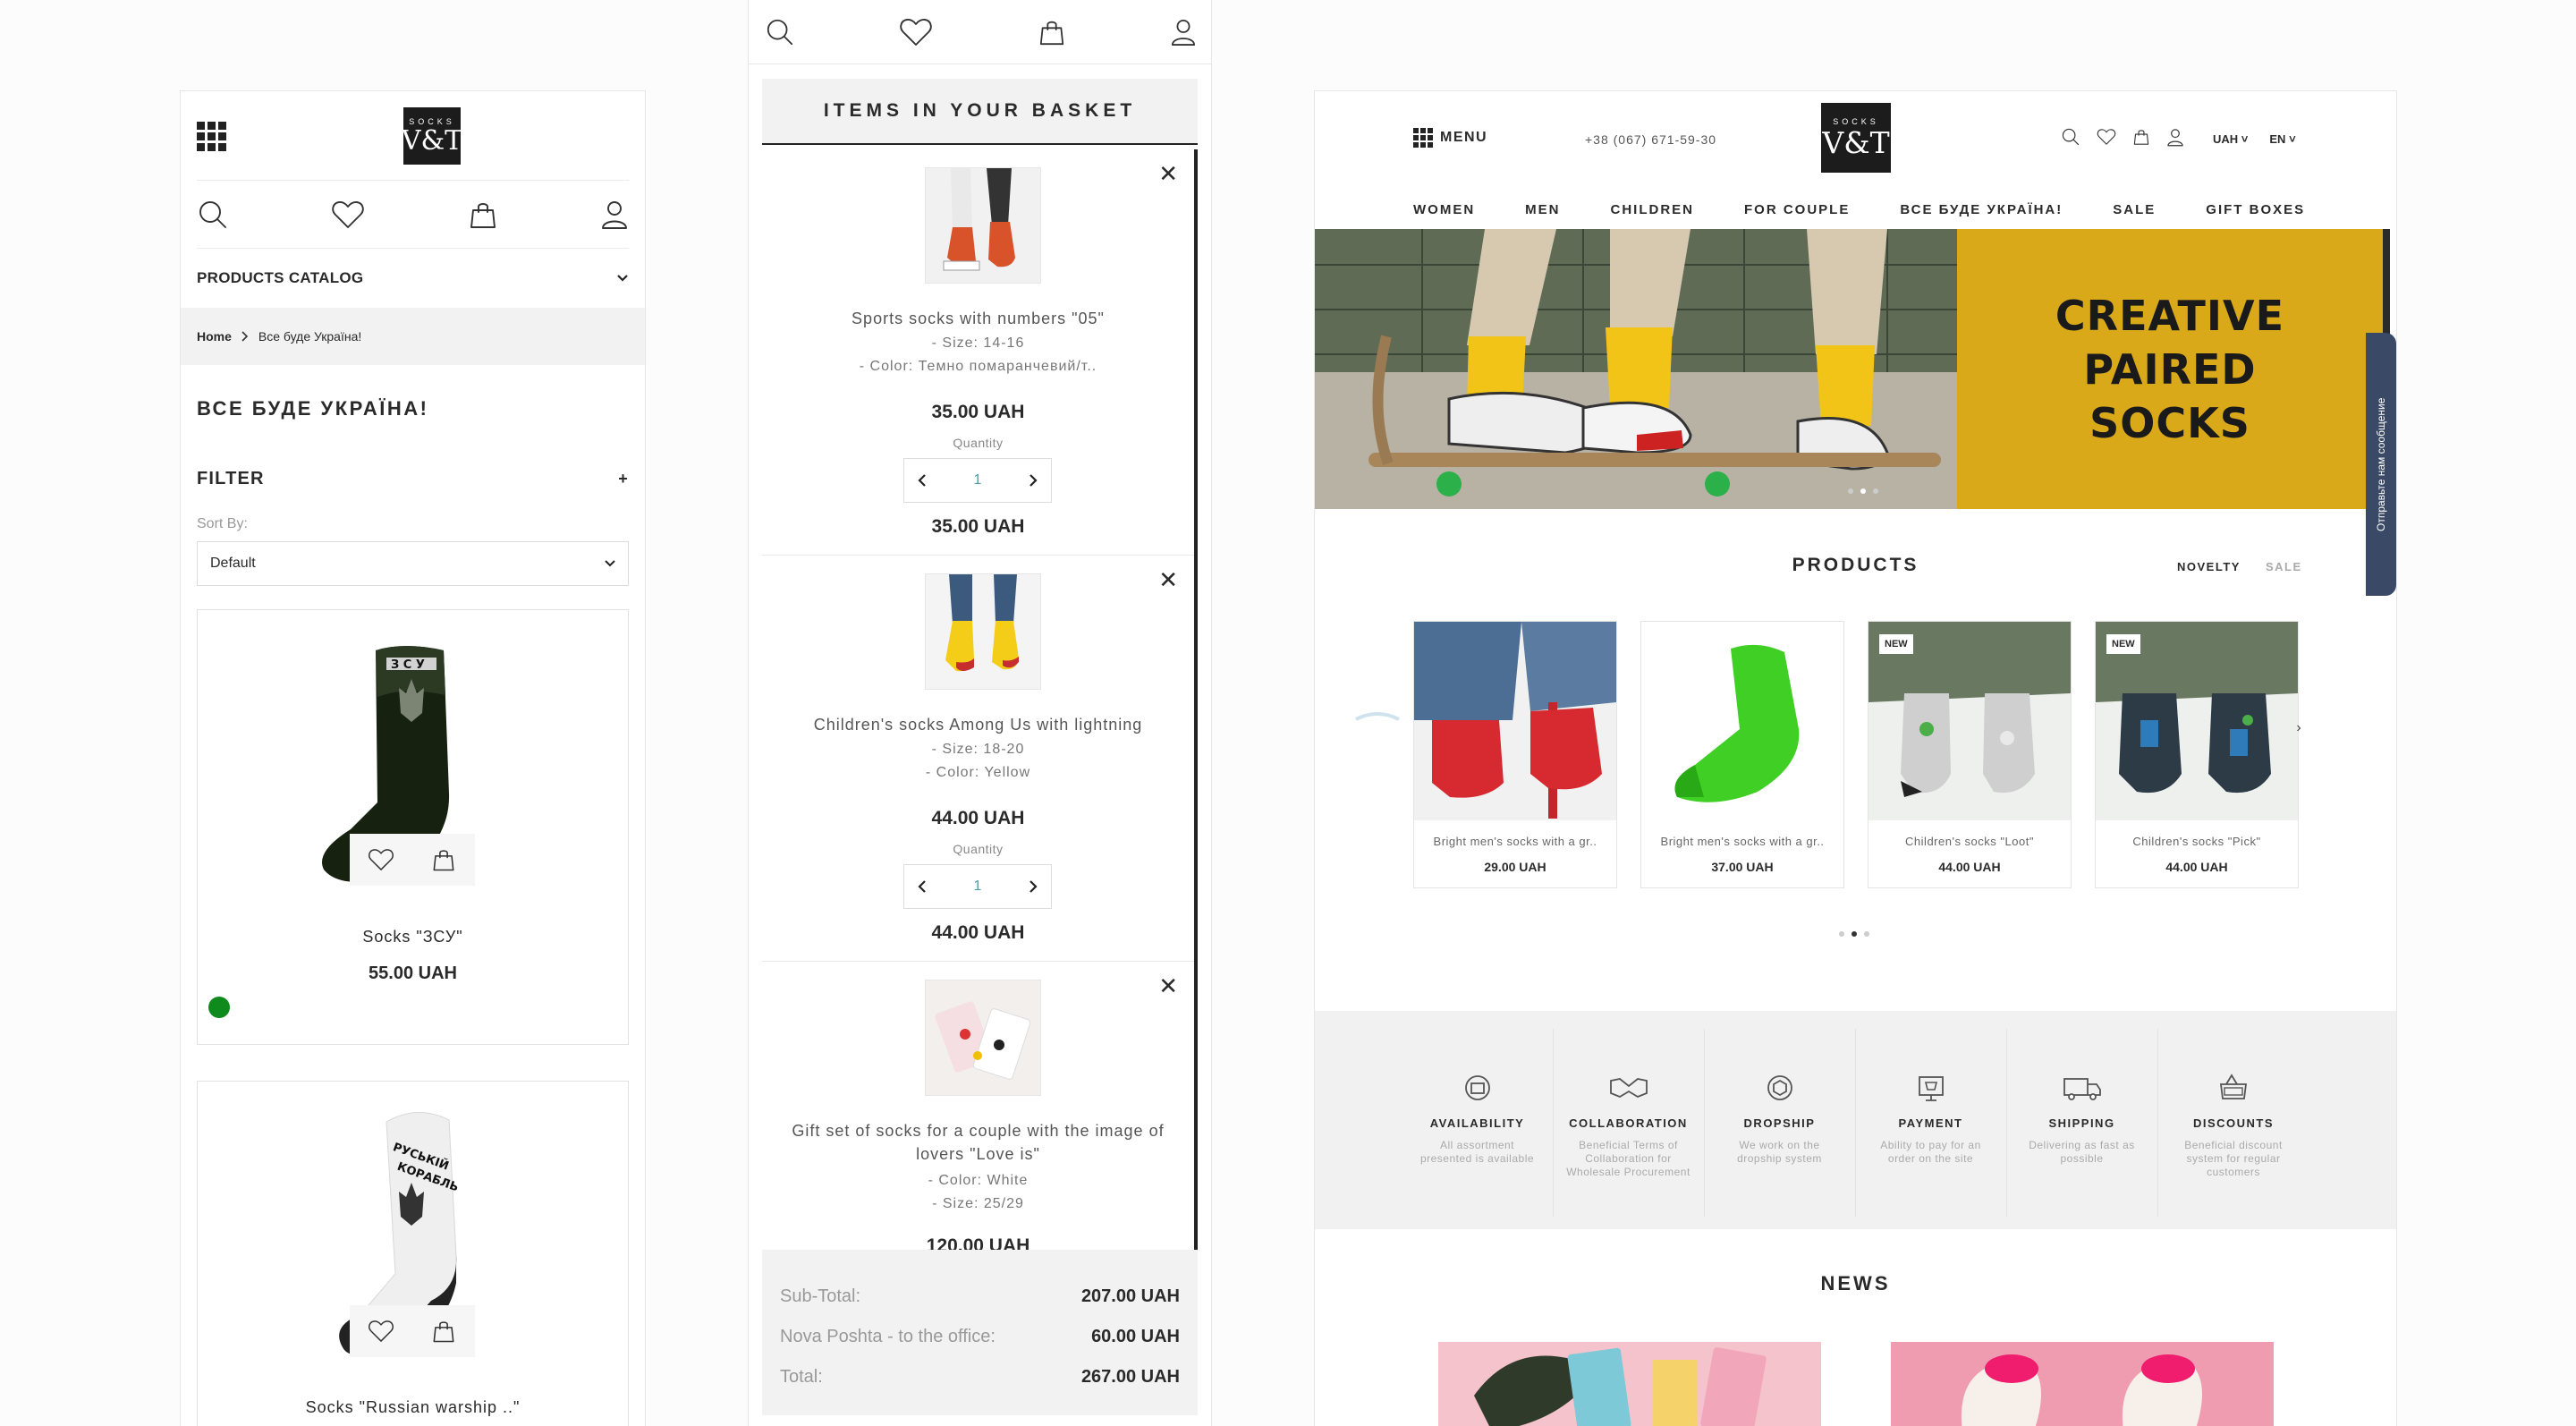  What do you see at coordinates (2255, 210) in the screenshot?
I see `nav-item-gift-boxes: GIFT BOXES` at bounding box center [2255, 210].